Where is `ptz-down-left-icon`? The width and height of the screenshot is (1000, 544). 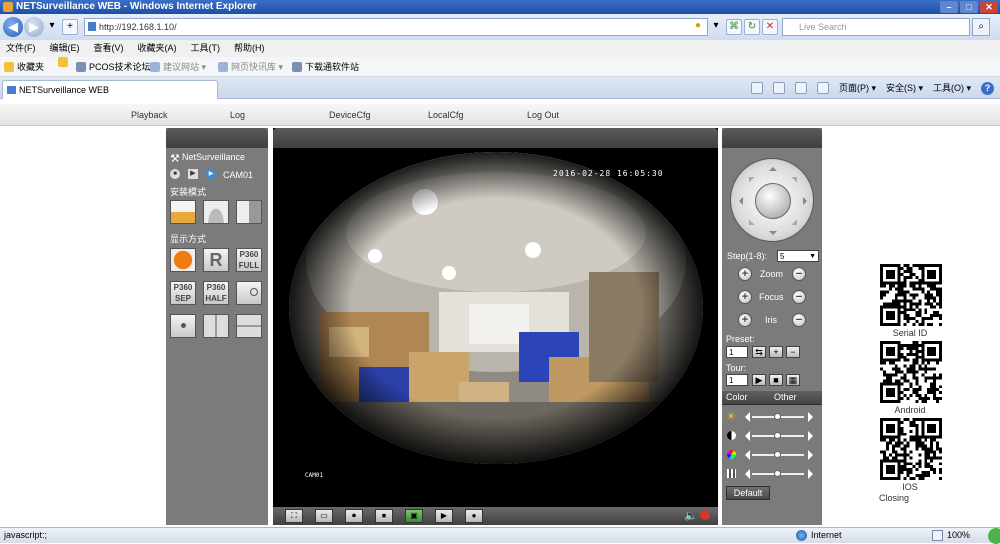 ptz-down-left-icon is located at coordinates (749, 225).